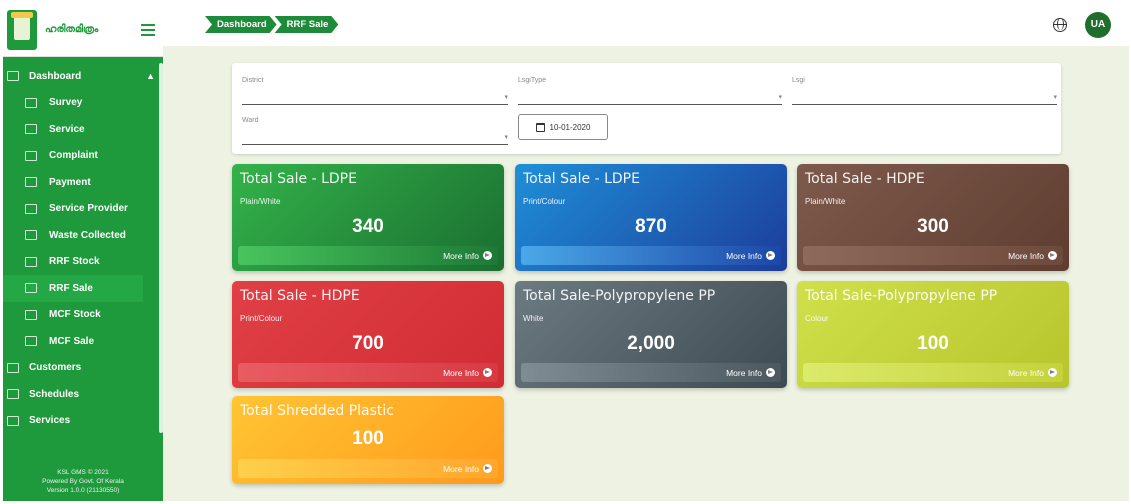 The image size is (1131, 504). Describe the element at coordinates (540, 127) in the screenshot. I see `calendar-icon` at that location.